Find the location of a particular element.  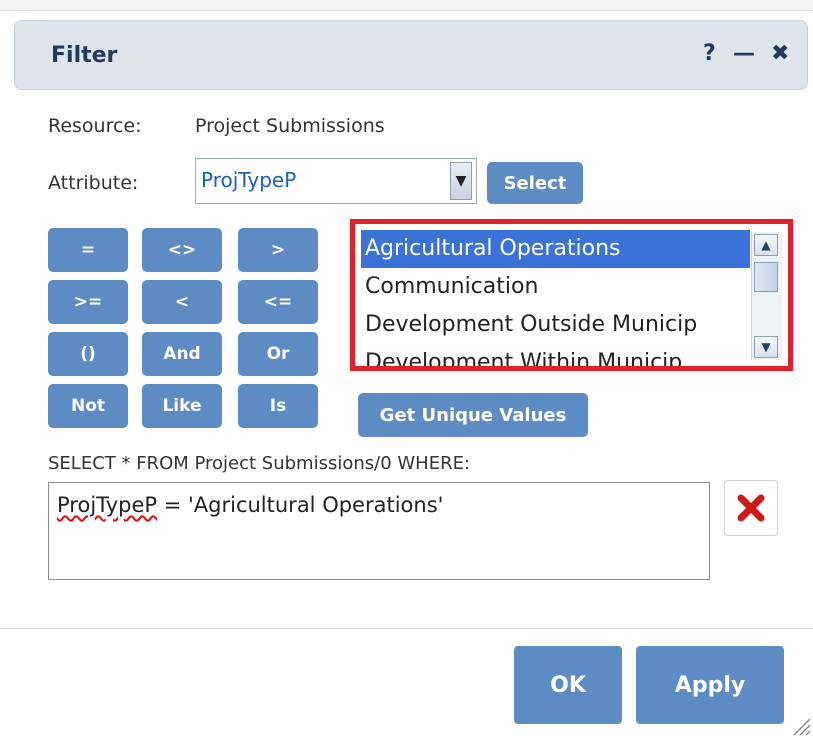

query-field-name: ProjTypeP is located at coordinates (107, 505).